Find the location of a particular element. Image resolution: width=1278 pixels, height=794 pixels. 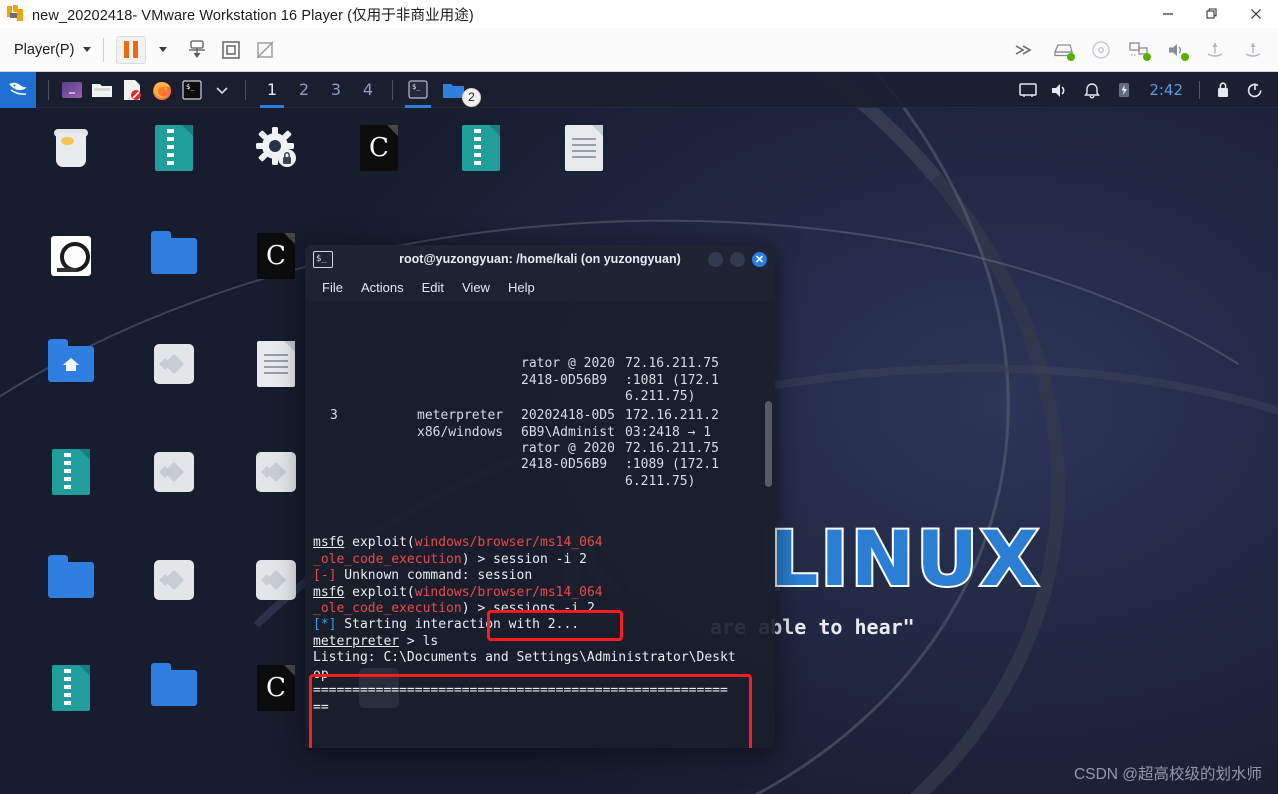

taskbar-file-manager-window: 2 is located at coordinates (458, 90).